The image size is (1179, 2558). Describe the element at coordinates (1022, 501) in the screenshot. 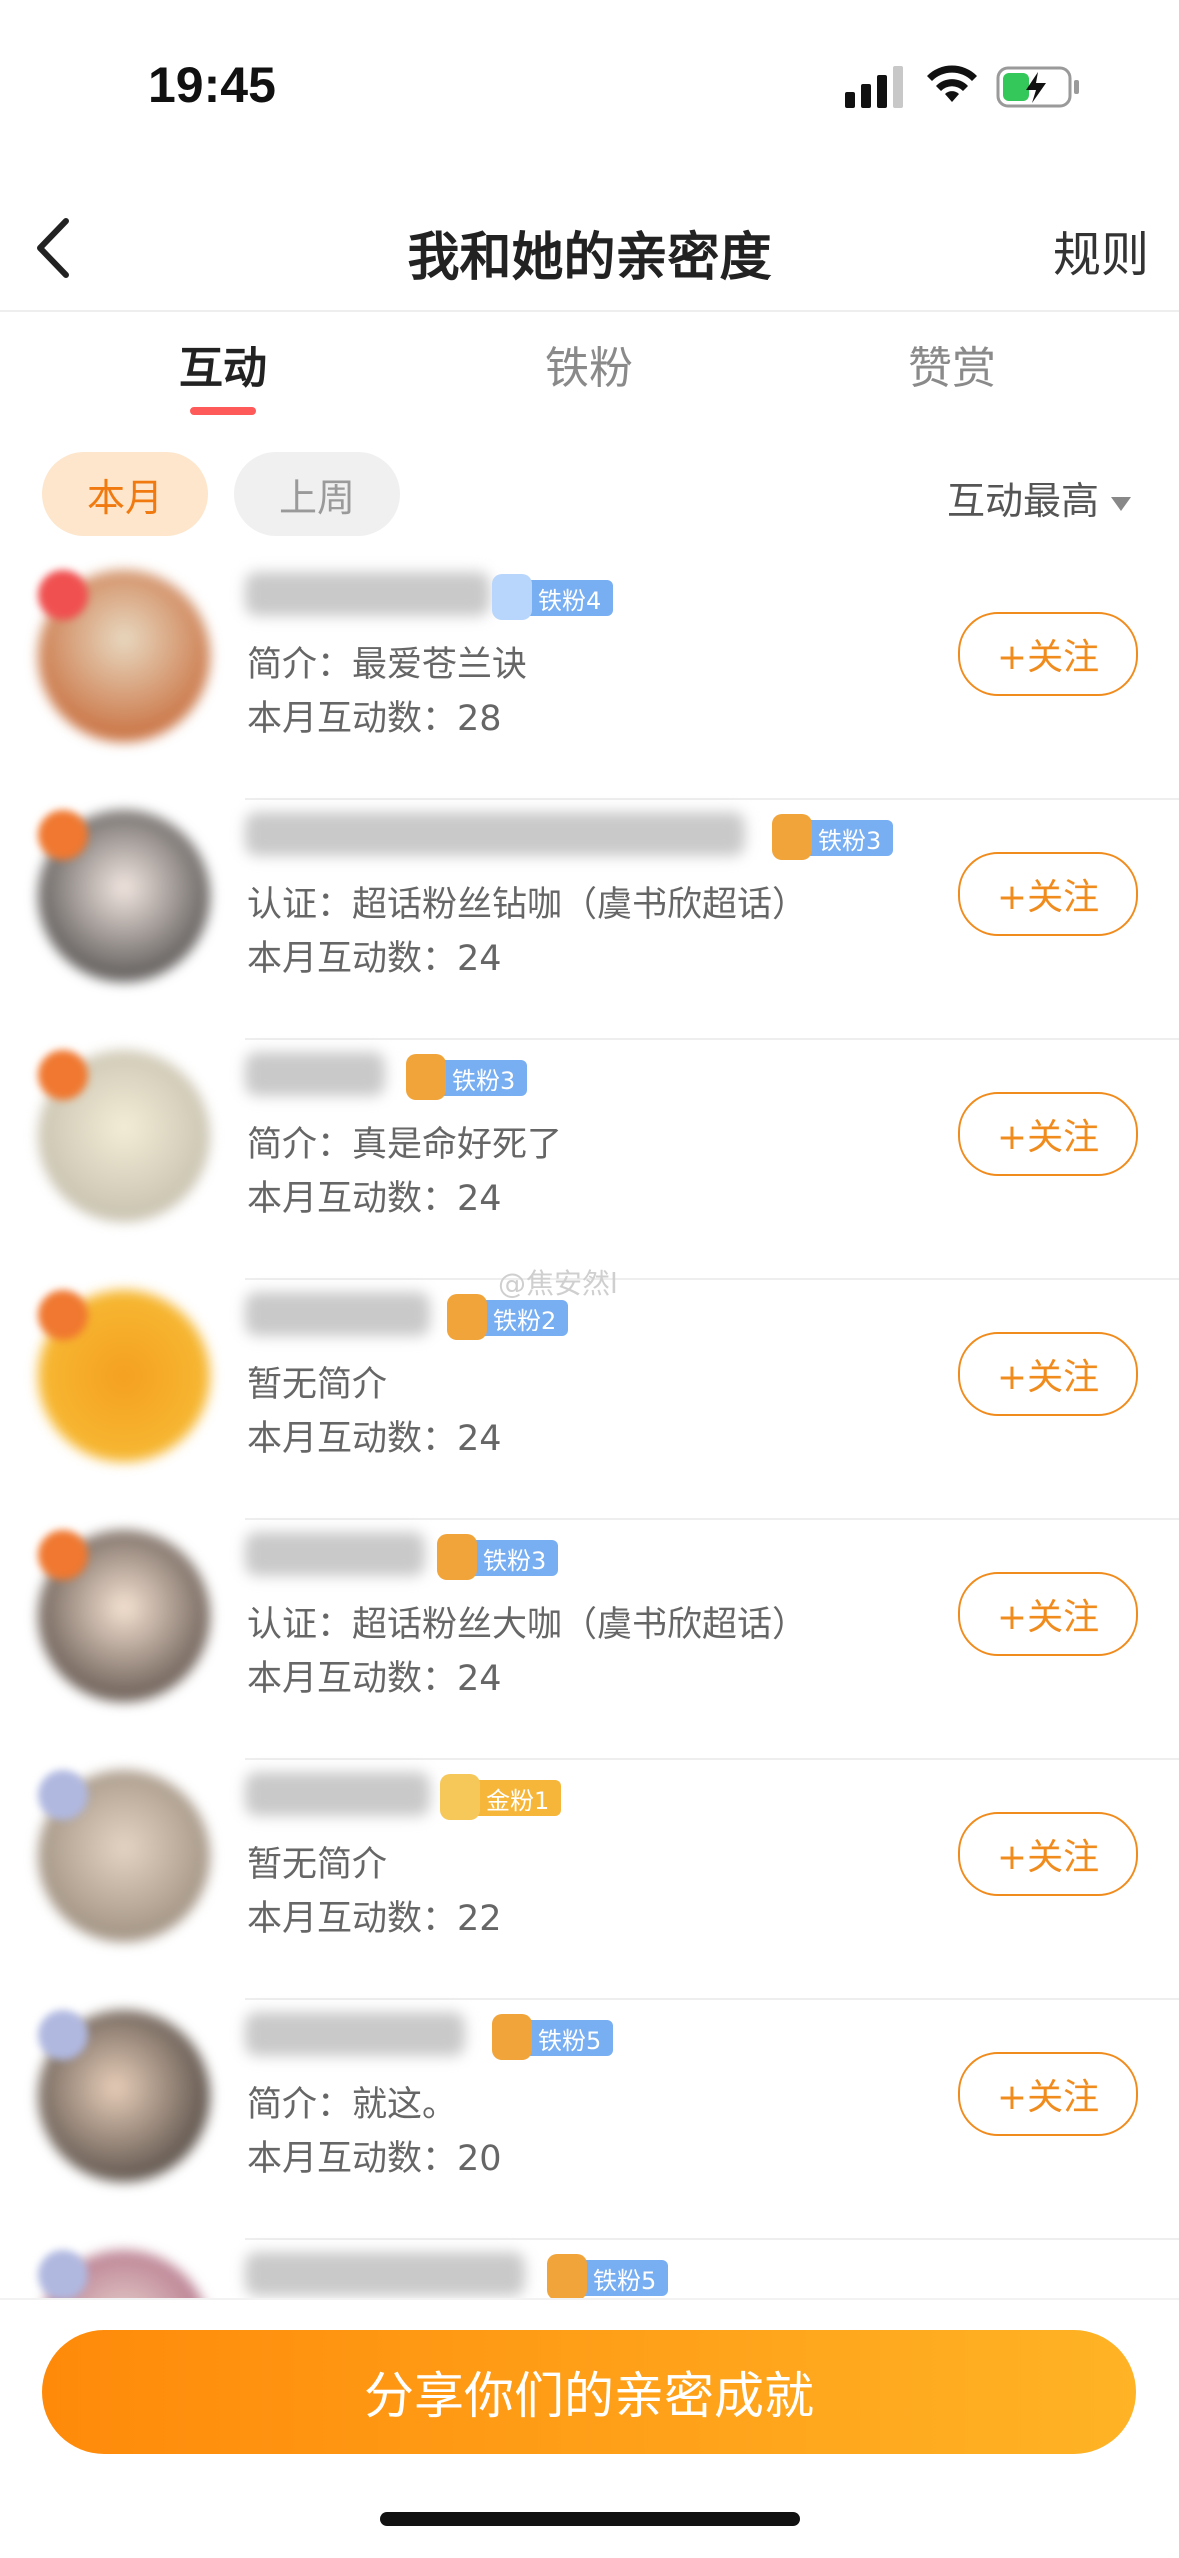

I see `sort-label: 互动最高` at that location.